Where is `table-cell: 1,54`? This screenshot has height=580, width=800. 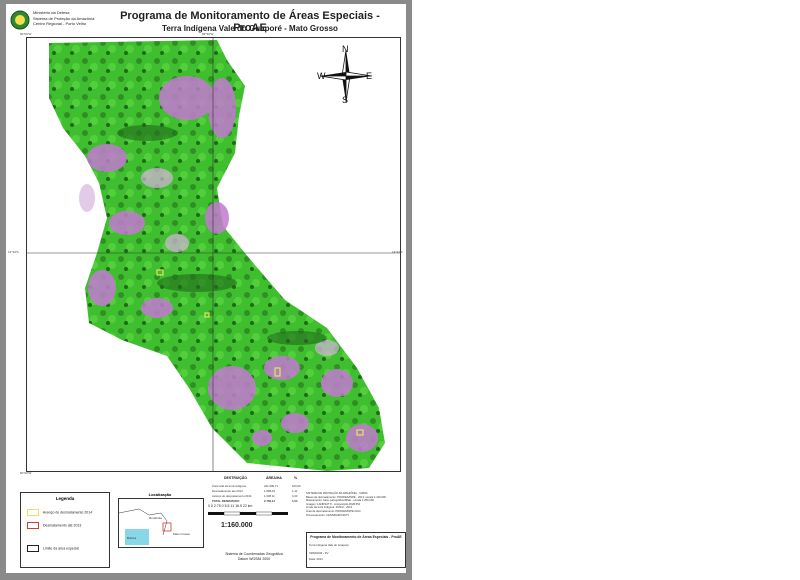 table-cell: 1,54 is located at coordinates (295, 501).